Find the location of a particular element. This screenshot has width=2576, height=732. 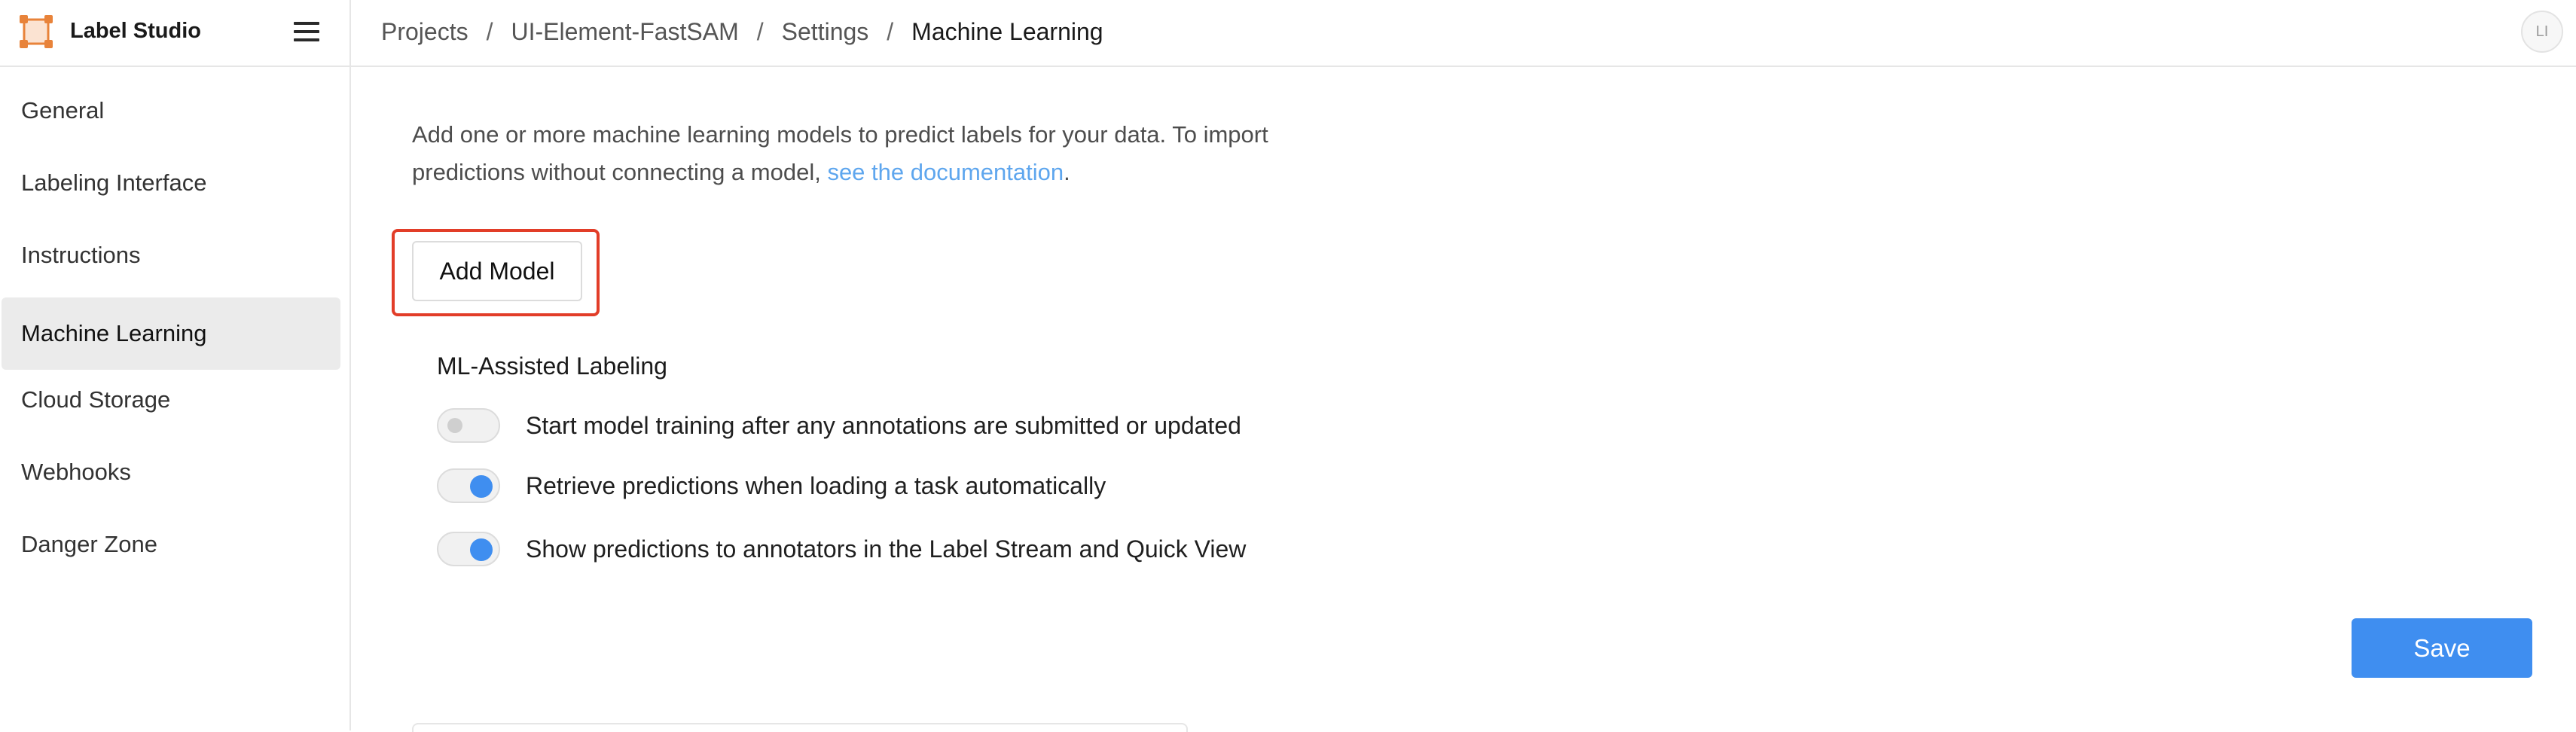

sidebar-item-machine-learning: Machine Learning is located at coordinates (171, 333).